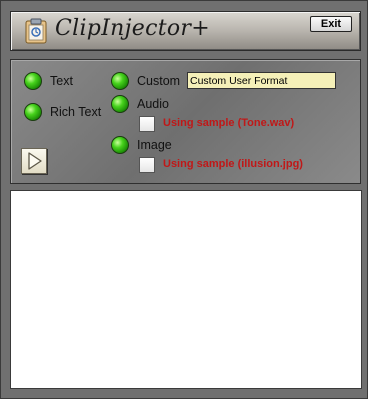 Image resolution: width=368 pixels, height=399 pixels. Describe the element at coordinates (132, 28) in the screenshot. I see `app-title: ClipInjector+` at that location.